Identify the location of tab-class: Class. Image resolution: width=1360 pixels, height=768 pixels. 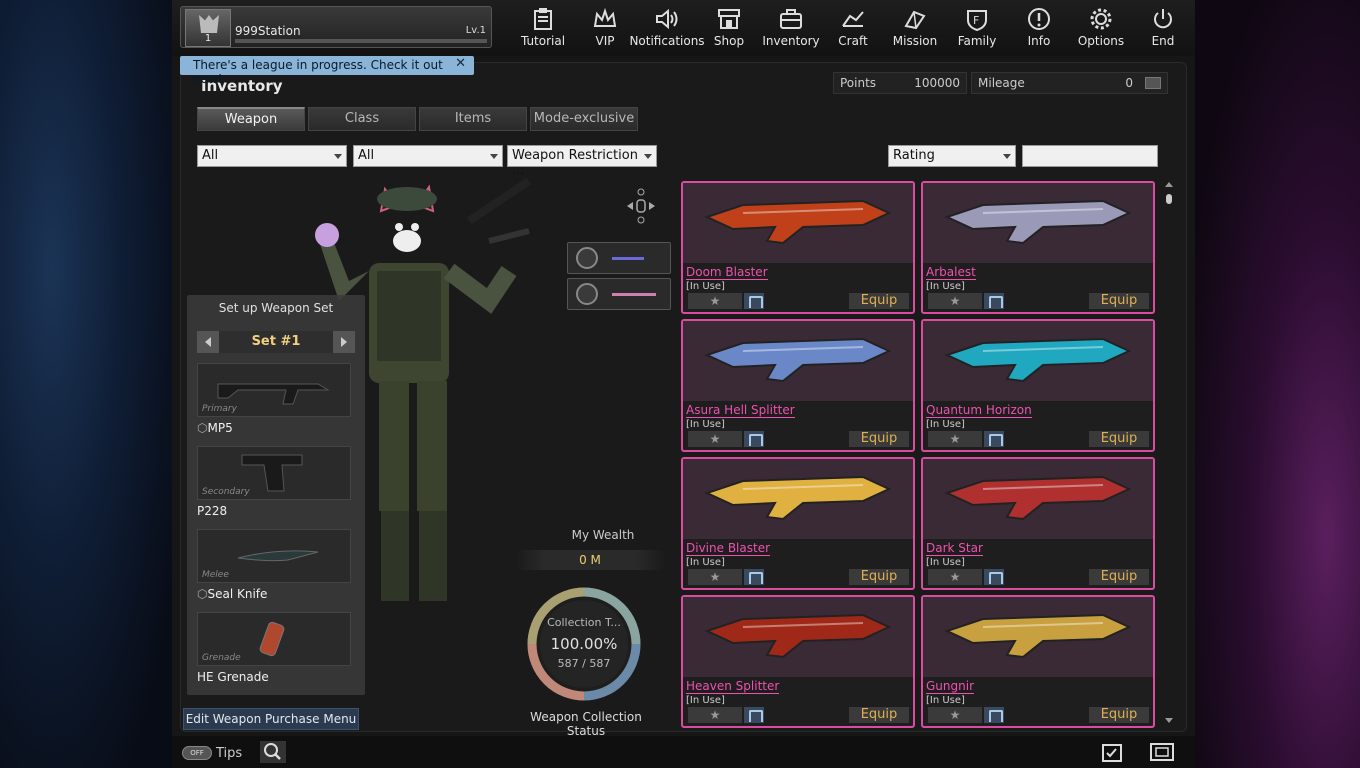
(362, 119).